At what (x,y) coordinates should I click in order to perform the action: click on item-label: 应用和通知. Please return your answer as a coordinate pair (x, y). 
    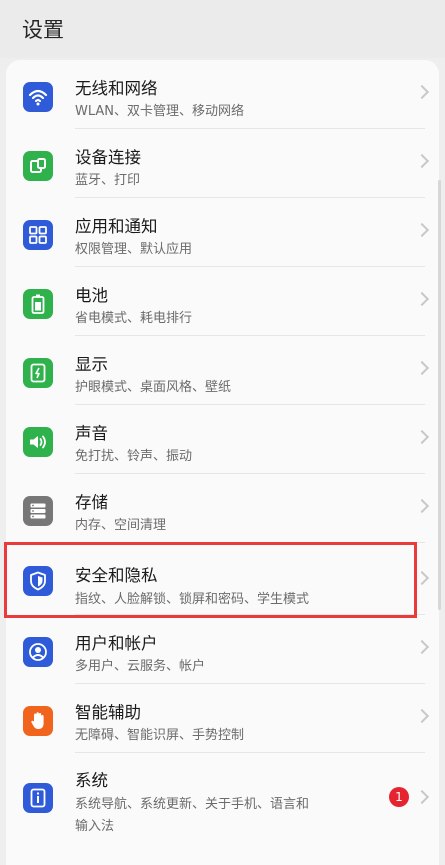
    Looking at the image, I should click on (116, 226).